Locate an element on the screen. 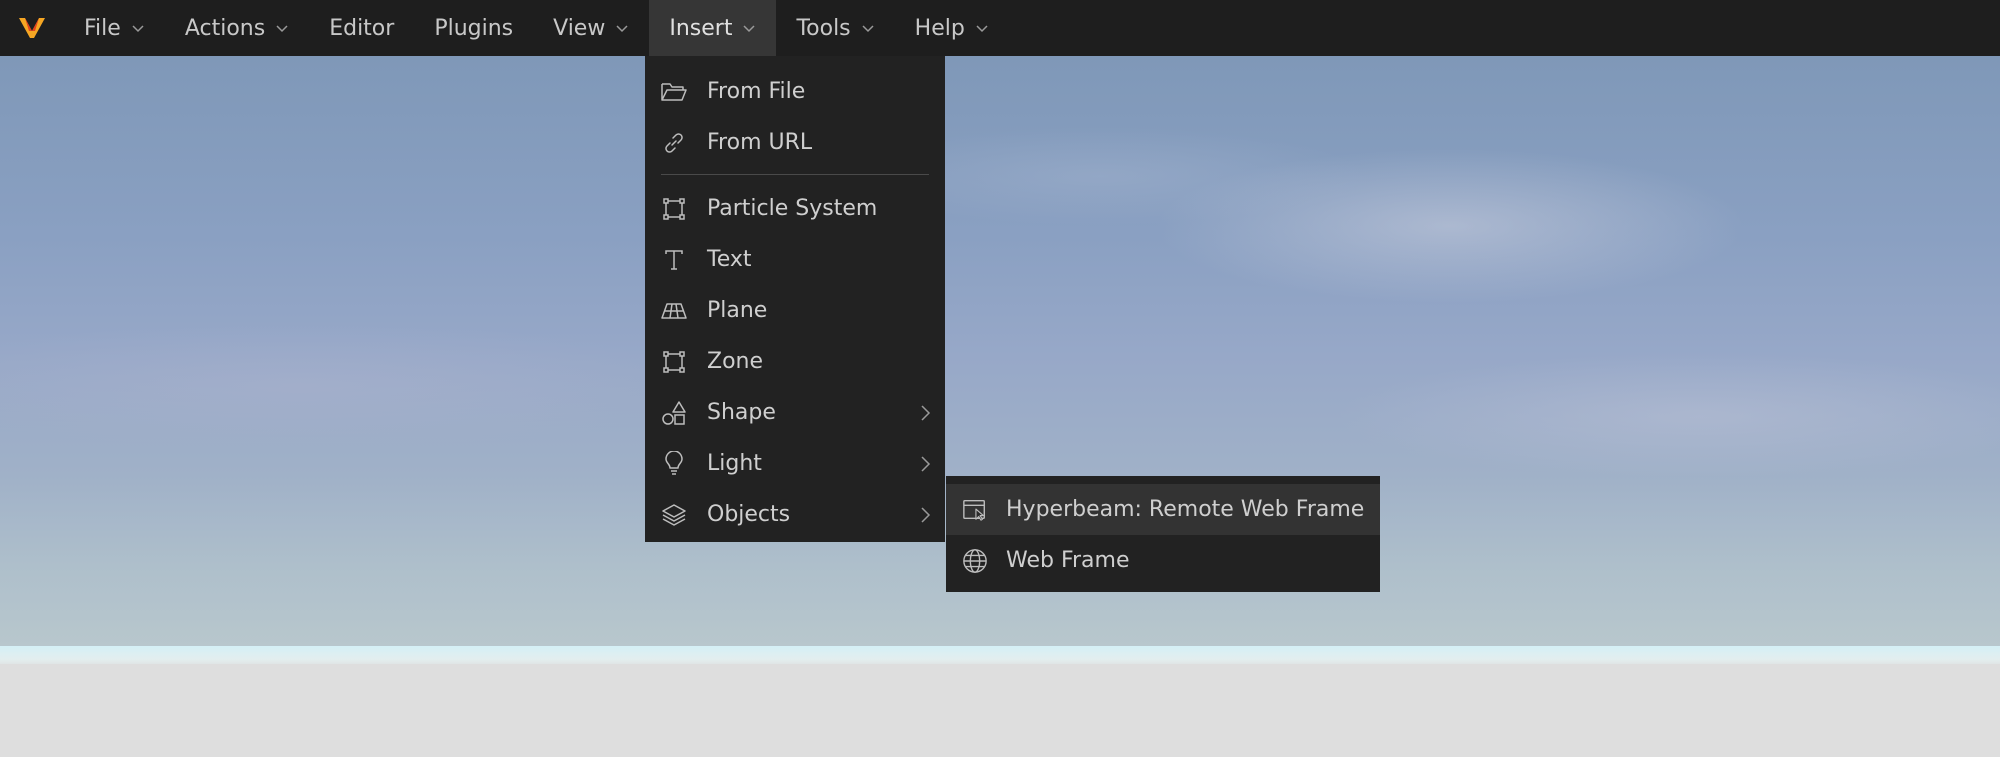  menu-plugins: Plugins is located at coordinates (473, 28).